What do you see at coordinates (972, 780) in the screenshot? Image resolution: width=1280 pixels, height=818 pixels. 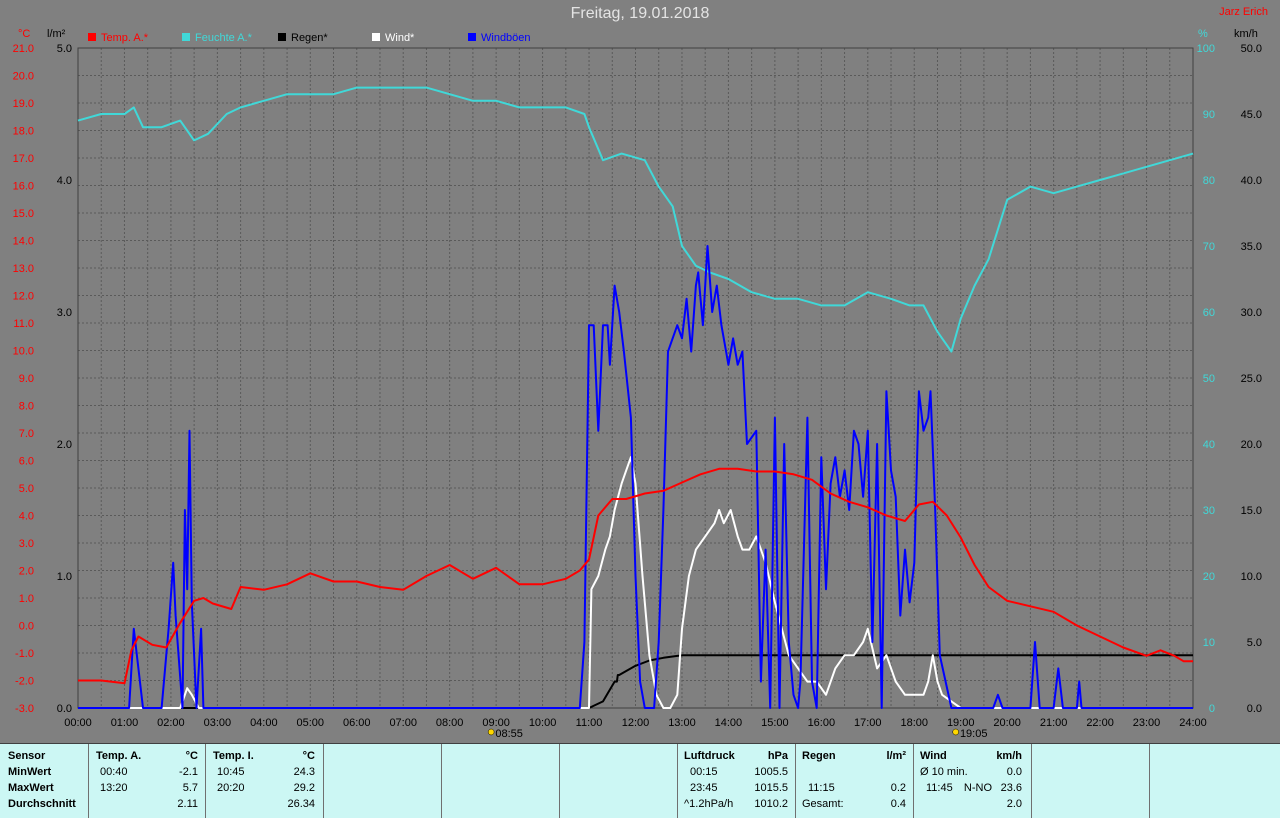 I see `wind-column: Wind km/h Ø 10 min. 0.0 11:45 N-NO 23.6 2.0` at bounding box center [972, 780].